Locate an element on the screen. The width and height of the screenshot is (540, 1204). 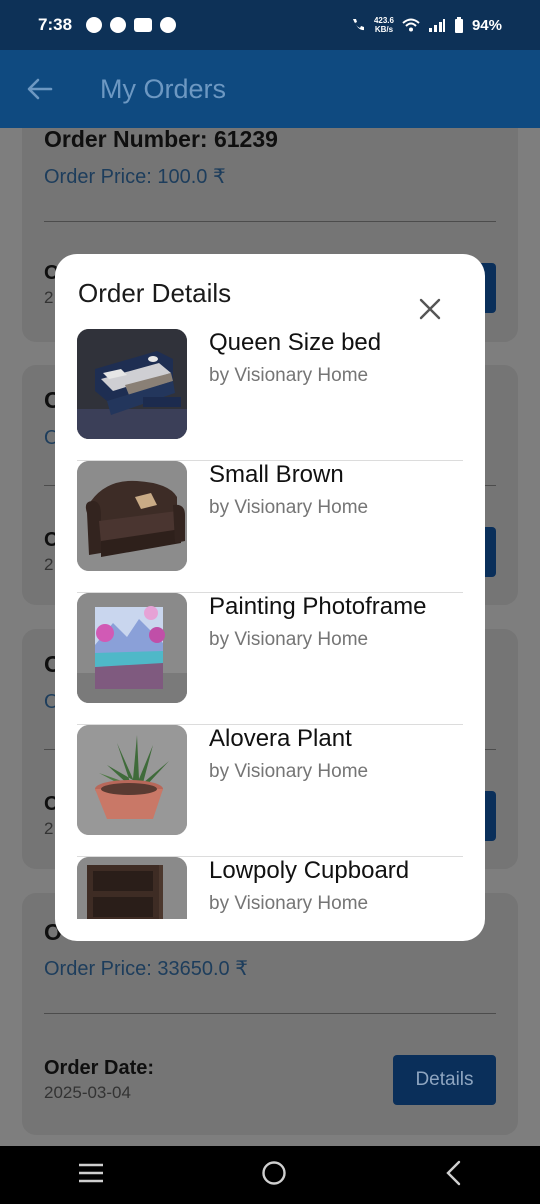
list-item: Painting Photoframe by Visionary Home is located at coordinates (270, 659).